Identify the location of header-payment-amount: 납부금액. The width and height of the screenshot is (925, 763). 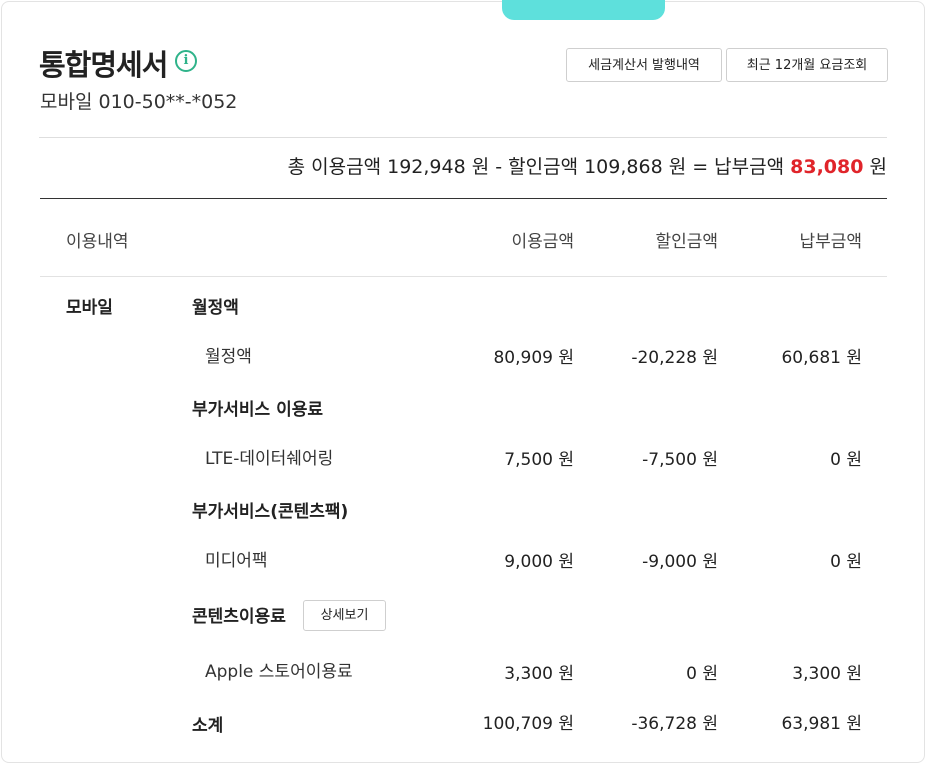
(830, 242).